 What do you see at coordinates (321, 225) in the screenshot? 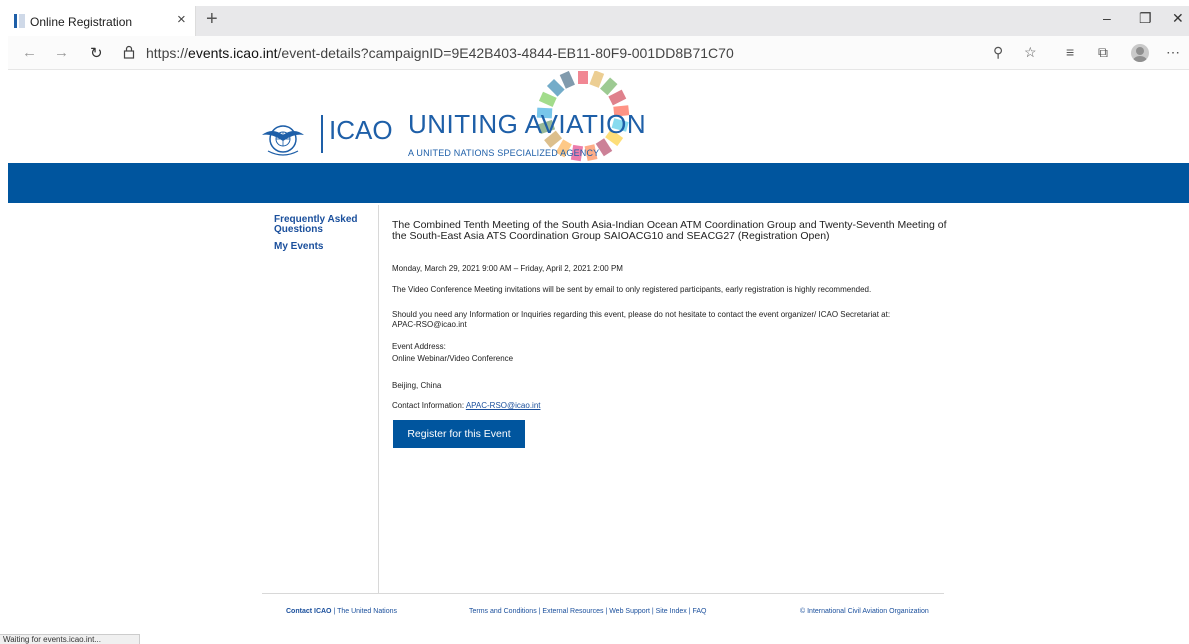
I see `sidebar-link-faq: Frequently Asked Questions` at bounding box center [321, 225].